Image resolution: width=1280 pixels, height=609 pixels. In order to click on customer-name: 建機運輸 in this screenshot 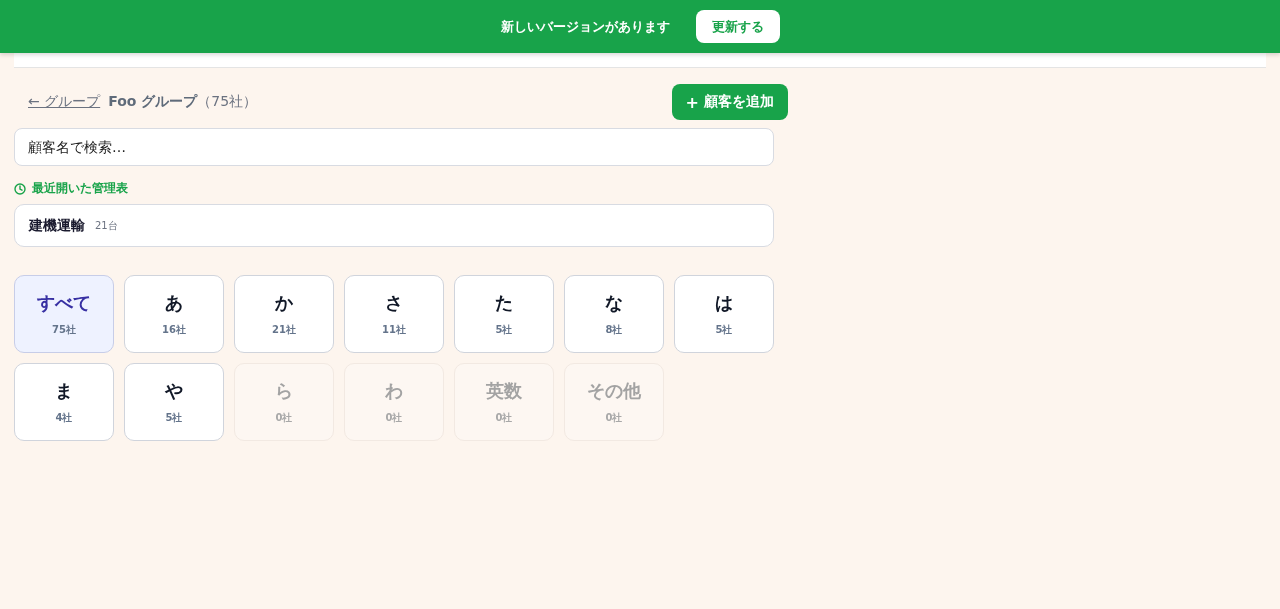, I will do `click(57, 225)`.